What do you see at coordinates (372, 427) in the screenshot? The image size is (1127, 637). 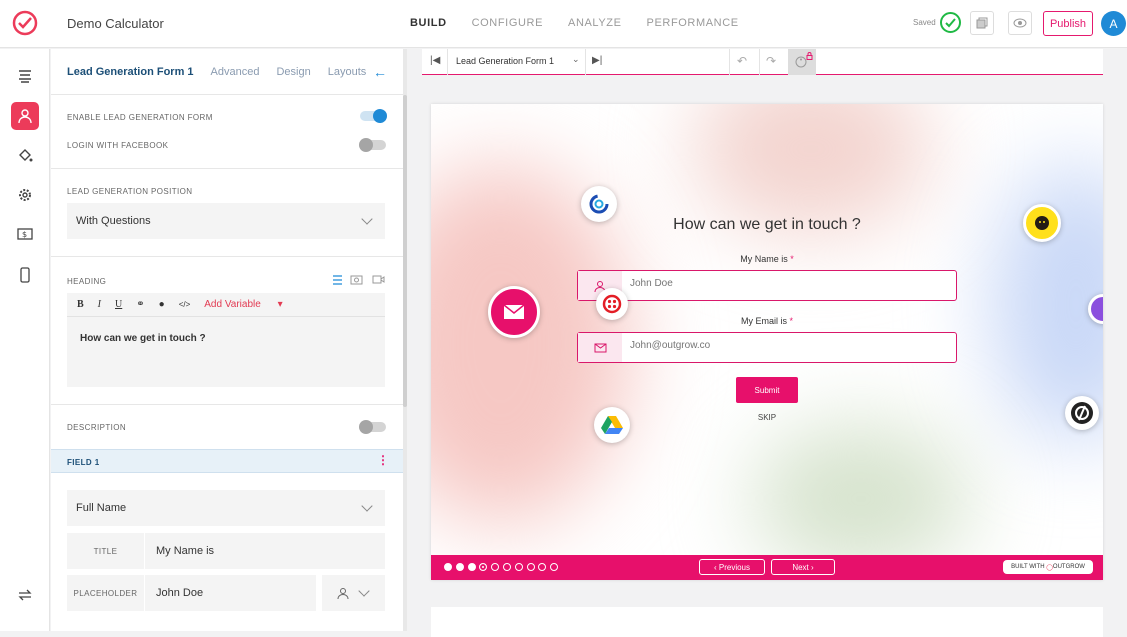 I see `description-toggle` at bounding box center [372, 427].